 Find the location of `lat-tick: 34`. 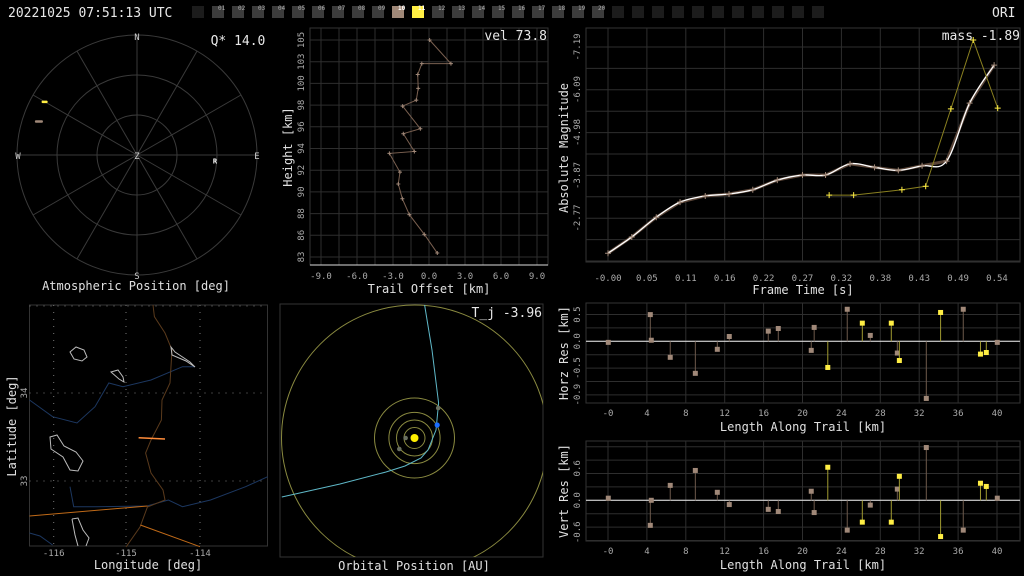

lat-tick: 34 is located at coordinates (25, 393).